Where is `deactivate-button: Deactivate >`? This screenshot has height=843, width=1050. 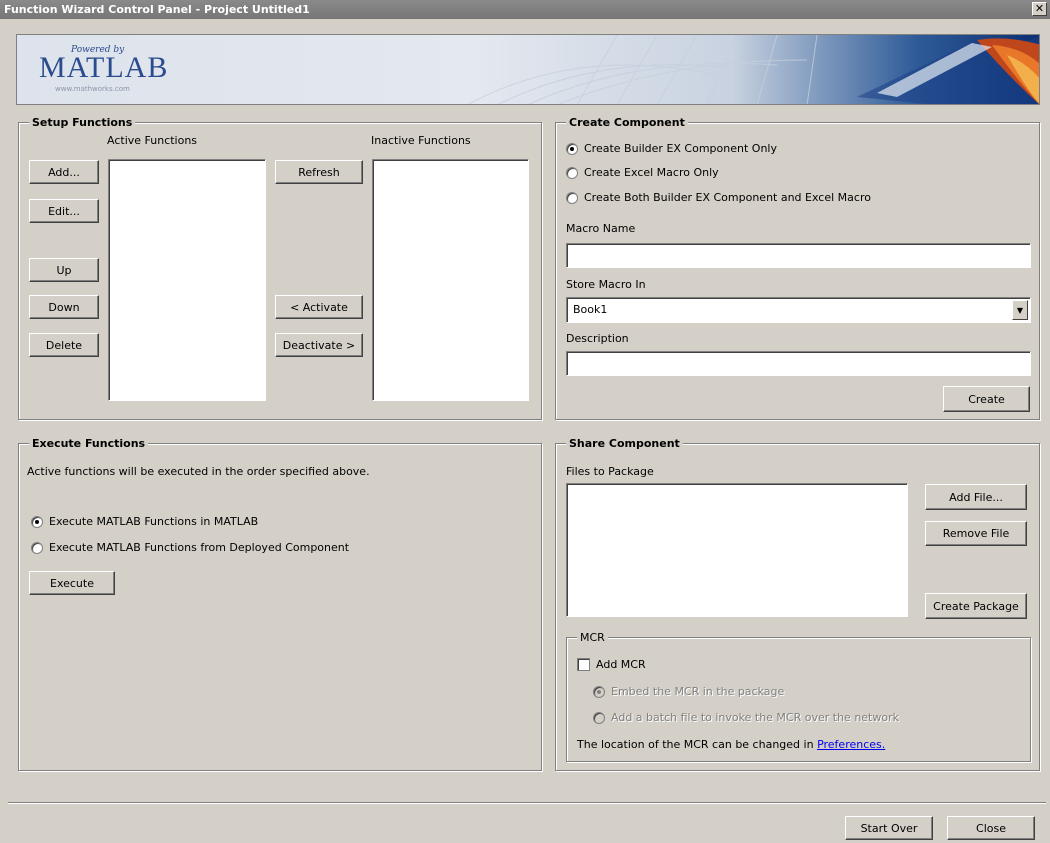 deactivate-button: Deactivate > is located at coordinates (319, 345).